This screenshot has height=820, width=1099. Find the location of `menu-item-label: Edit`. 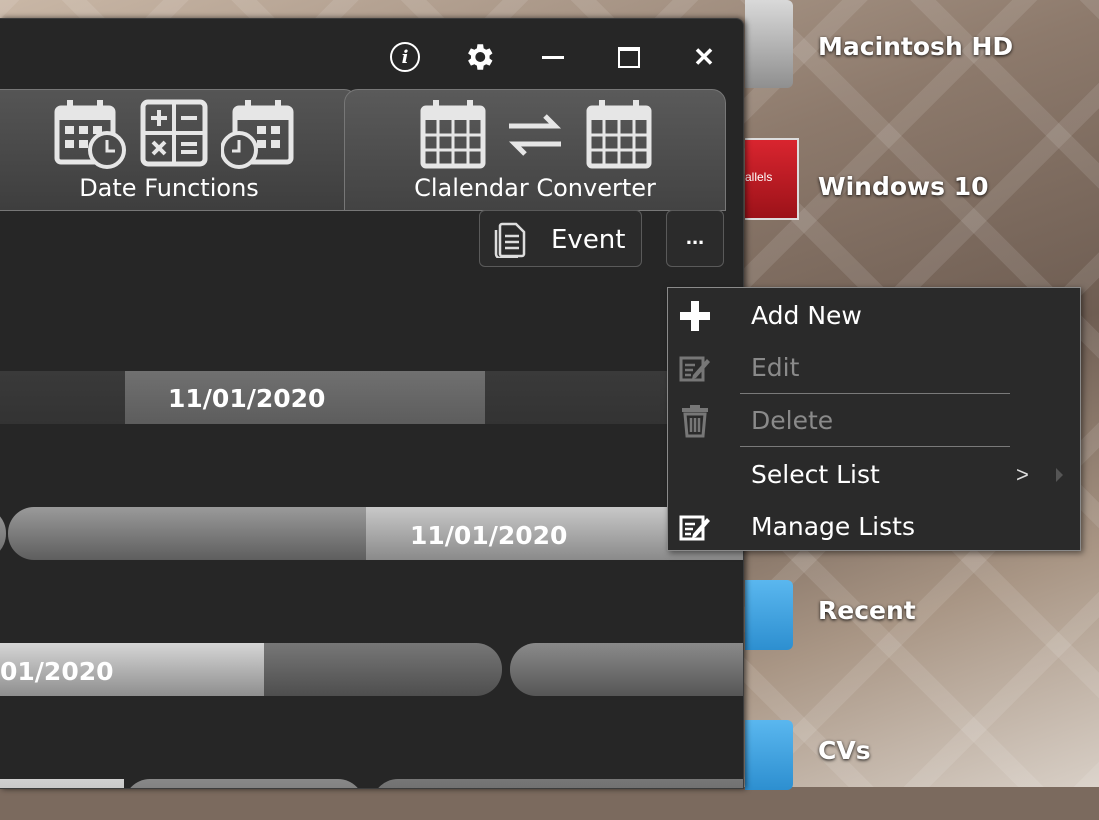

menu-item-label: Edit is located at coordinates (775, 367).